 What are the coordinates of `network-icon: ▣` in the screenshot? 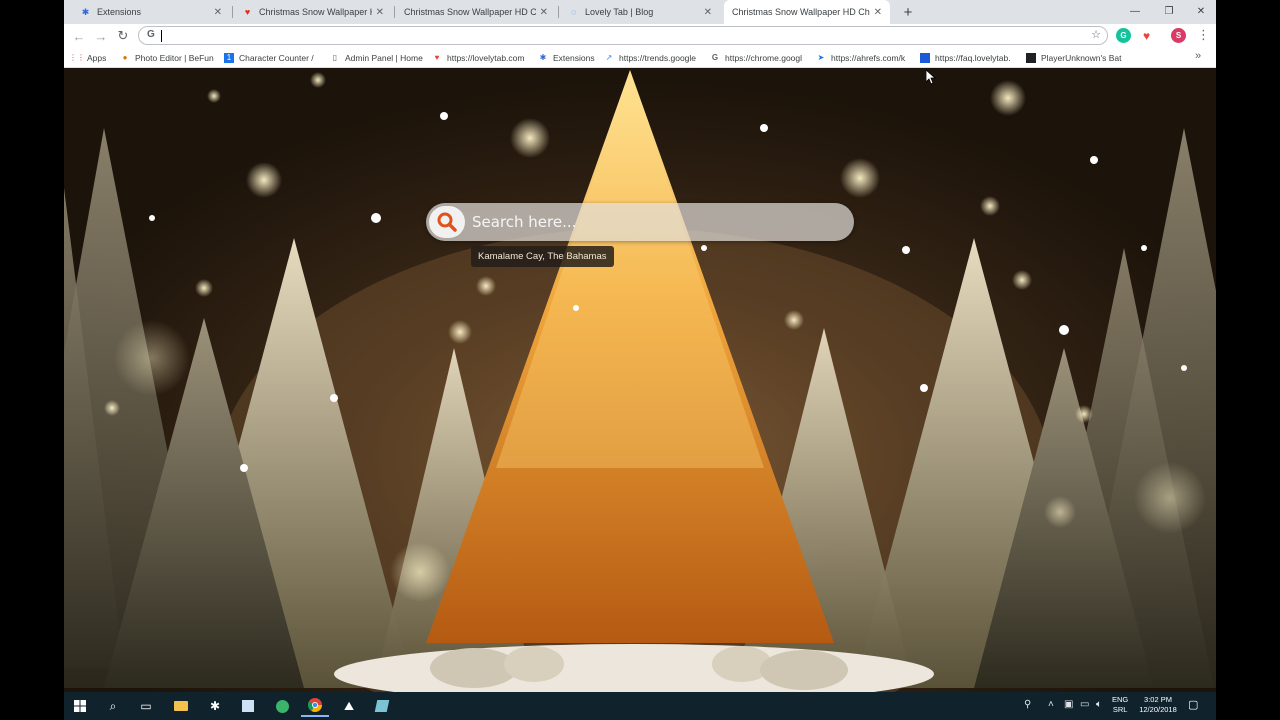 It's located at (1068, 704).